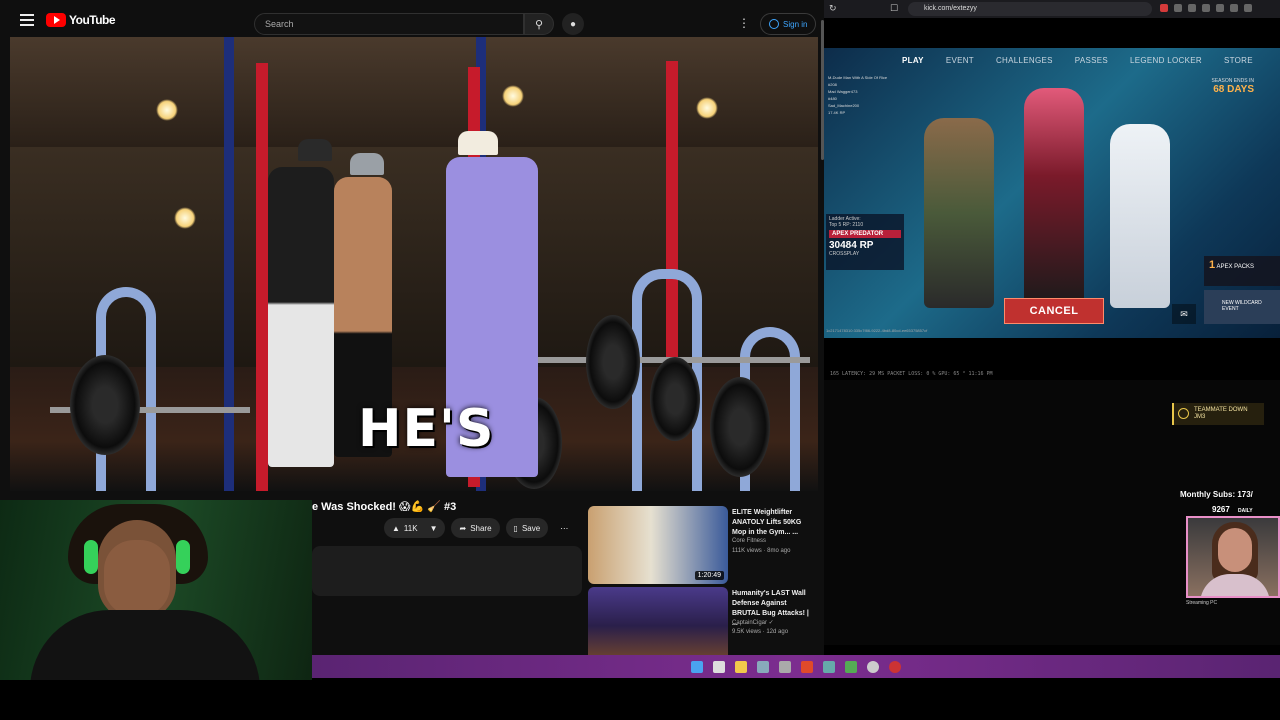  I want to click on sign-in-button: Sign in, so click(788, 24).